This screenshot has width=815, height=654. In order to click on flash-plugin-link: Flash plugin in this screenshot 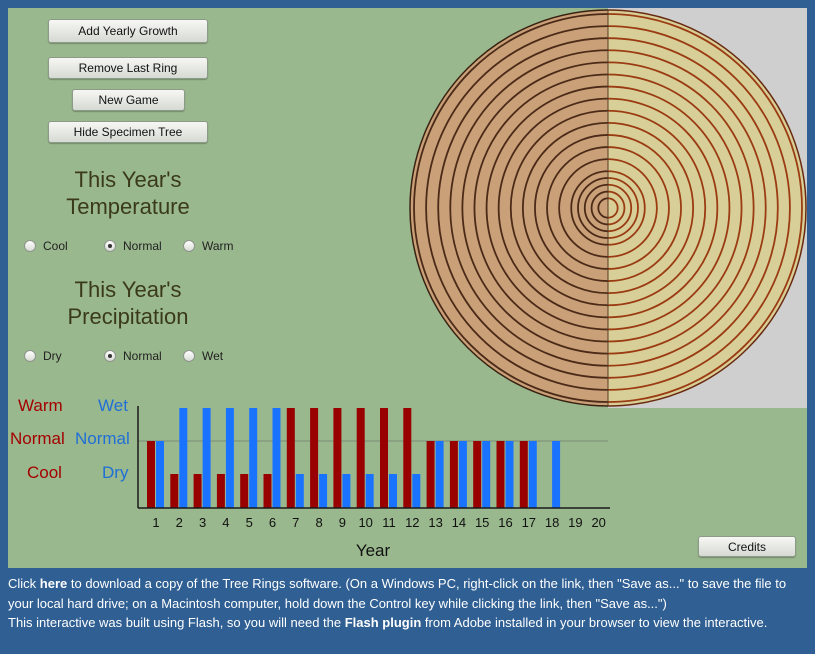, I will do `click(383, 622)`.